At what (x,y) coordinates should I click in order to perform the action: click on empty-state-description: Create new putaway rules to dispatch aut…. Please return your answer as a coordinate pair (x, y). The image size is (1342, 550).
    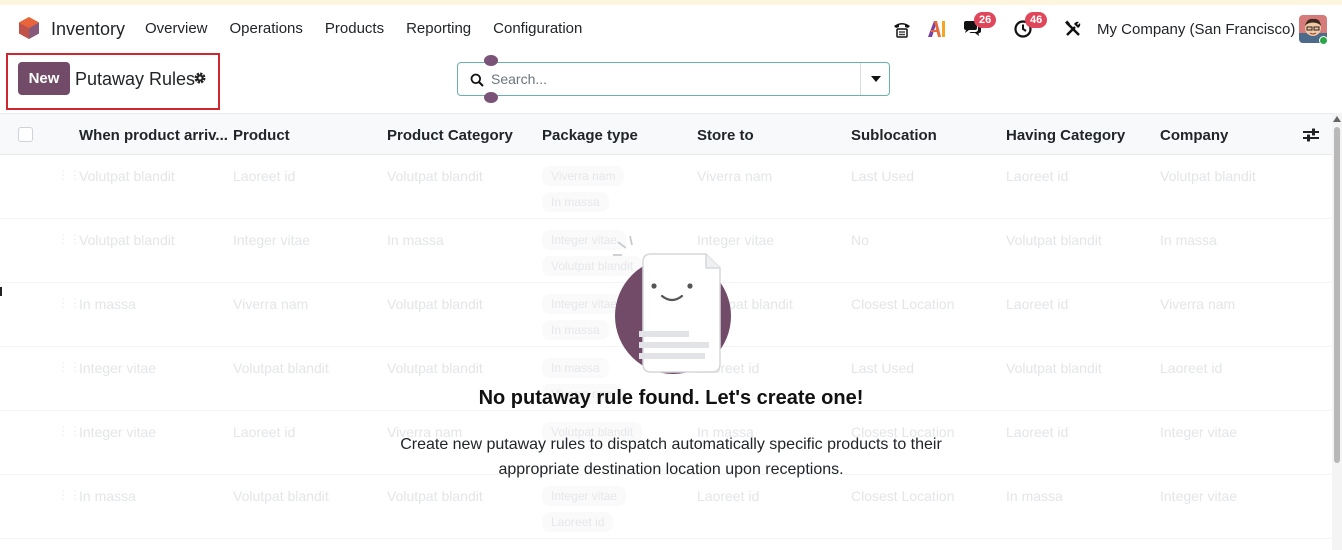
    Looking at the image, I should click on (671, 457).